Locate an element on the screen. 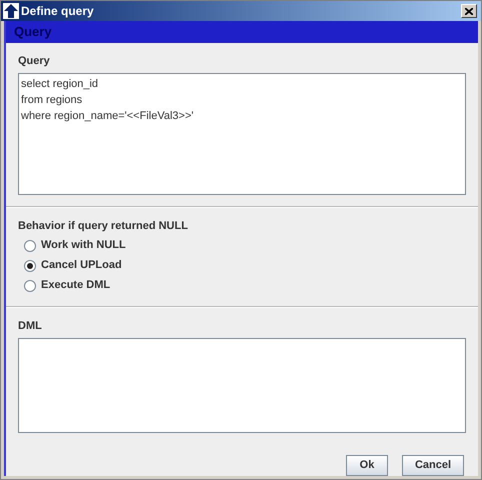  close-icon is located at coordinates (469, 11).